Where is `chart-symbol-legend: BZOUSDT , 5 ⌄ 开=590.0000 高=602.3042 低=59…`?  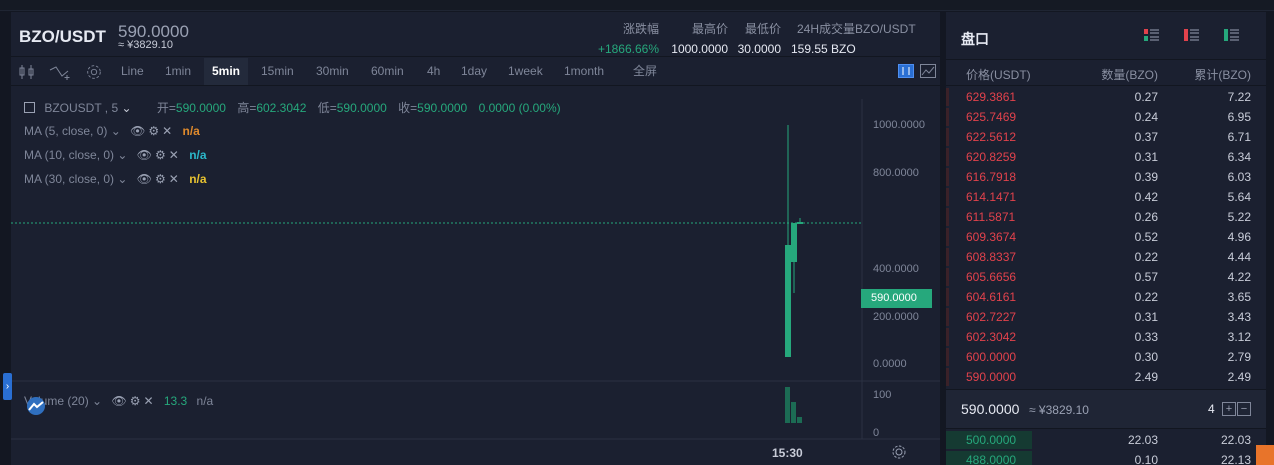 chart-symbol-legend: BZOUSDT , 5 ⌄ 开=590.0000 高=602.3042 低=59… is located at coordinates (292, 107).